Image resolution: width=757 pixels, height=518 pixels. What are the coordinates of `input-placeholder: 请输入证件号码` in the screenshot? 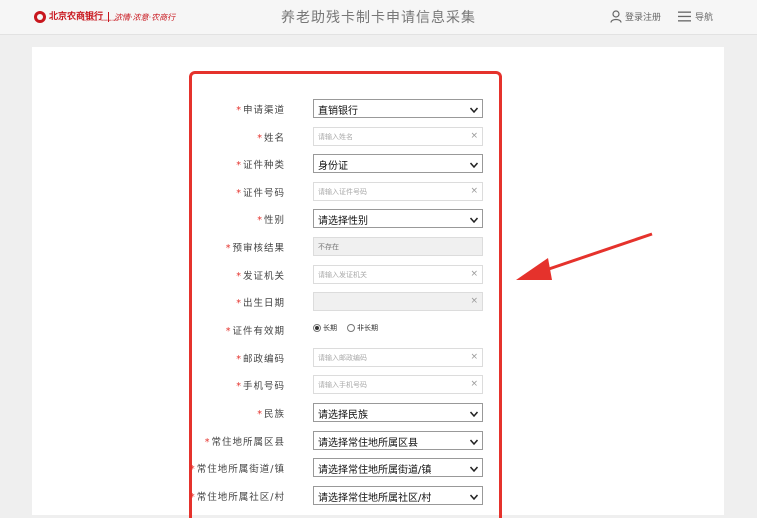 It's located at (342, 192).